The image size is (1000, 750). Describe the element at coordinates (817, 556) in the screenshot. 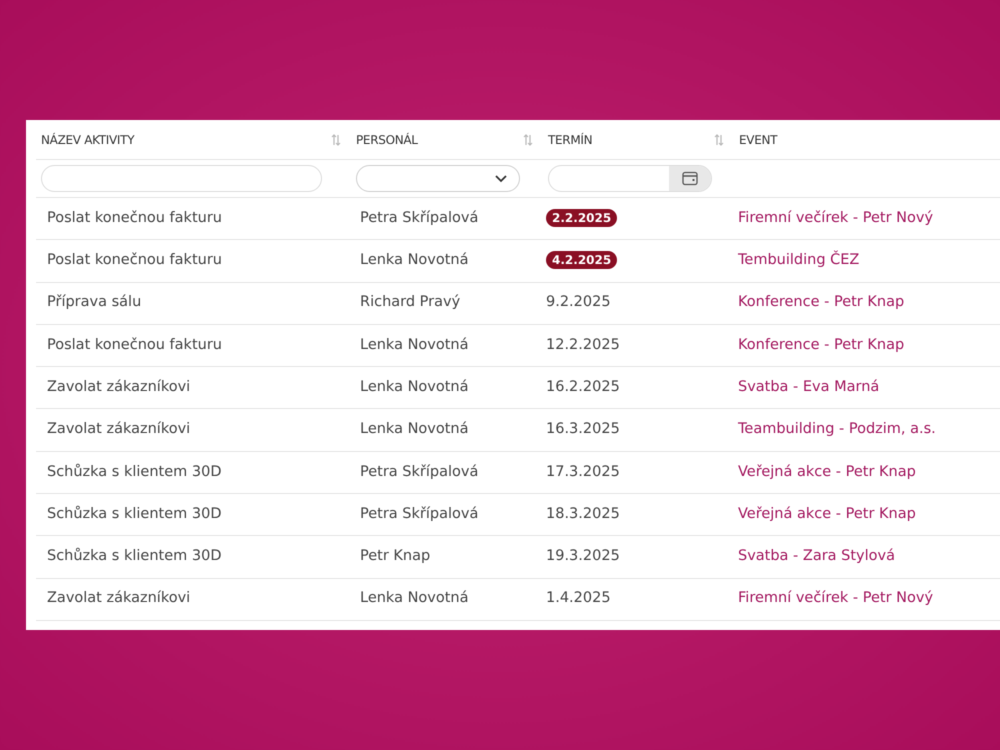

I see `event-link: Svatba - Zara Stylová` at that location.